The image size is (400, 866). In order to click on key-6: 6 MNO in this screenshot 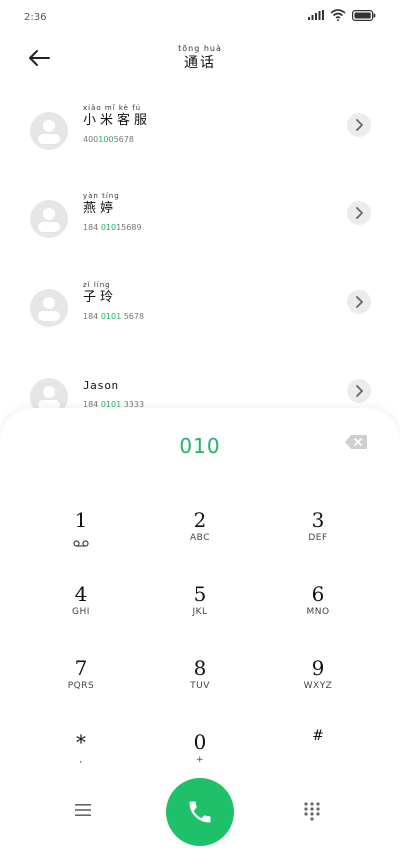, I will do `click(318, 610)`.